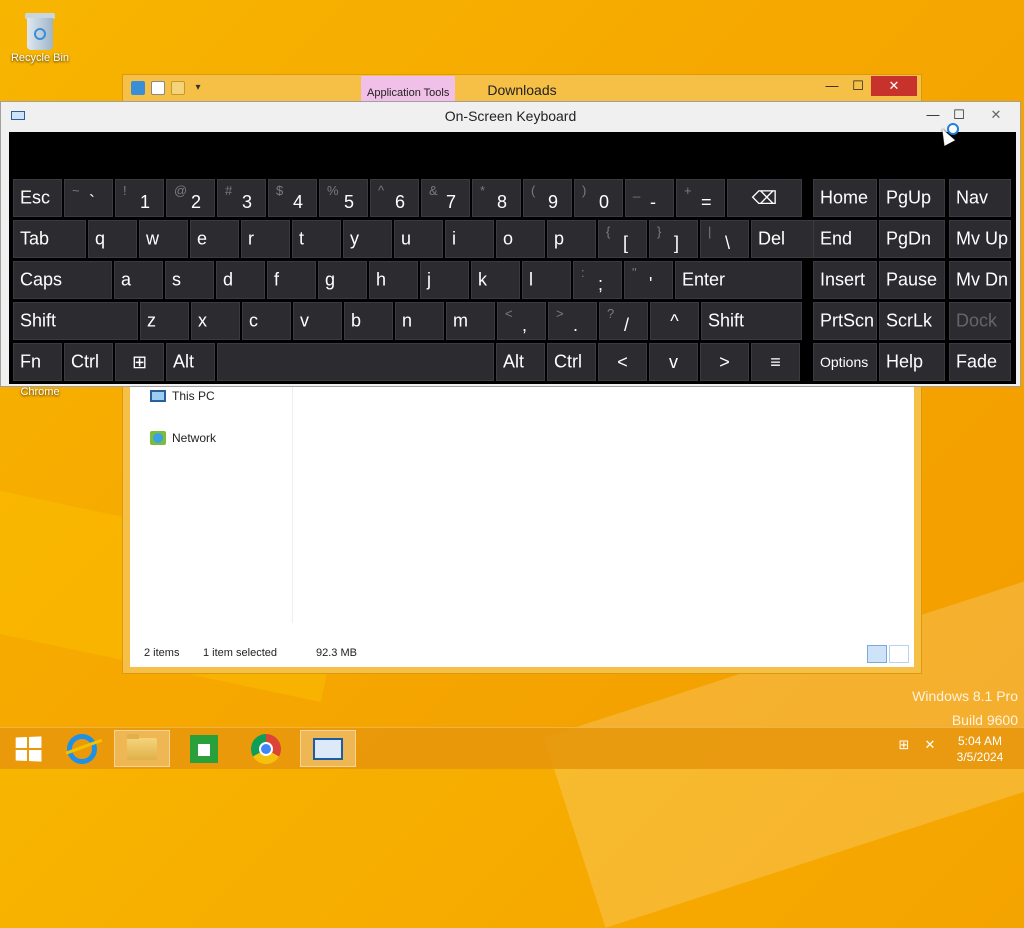 This screenshot has height=928, width=1024. I want to click on volume-muted-icon: ✕, so click(930, 745).